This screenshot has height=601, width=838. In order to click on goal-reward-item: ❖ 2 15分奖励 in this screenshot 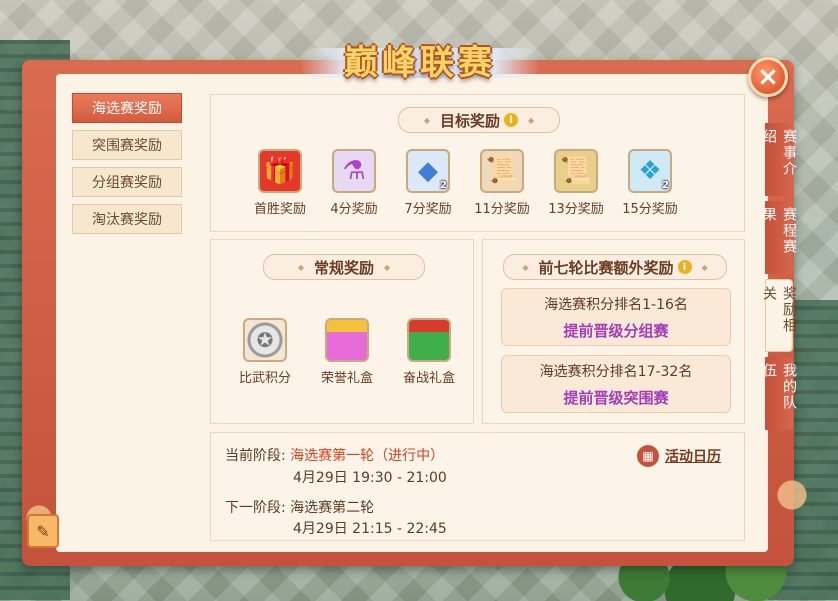, I will do `click(650, 183)`.